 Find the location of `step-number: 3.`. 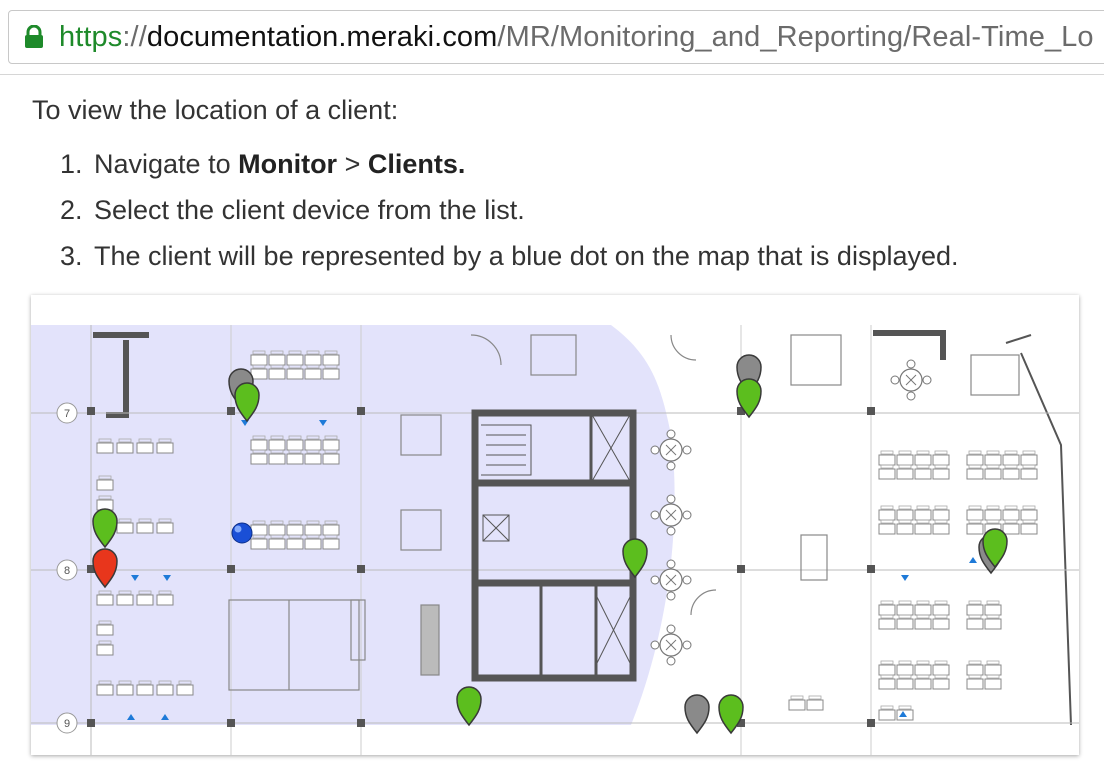

step-number: 3. is located at coordinates (71, 256).